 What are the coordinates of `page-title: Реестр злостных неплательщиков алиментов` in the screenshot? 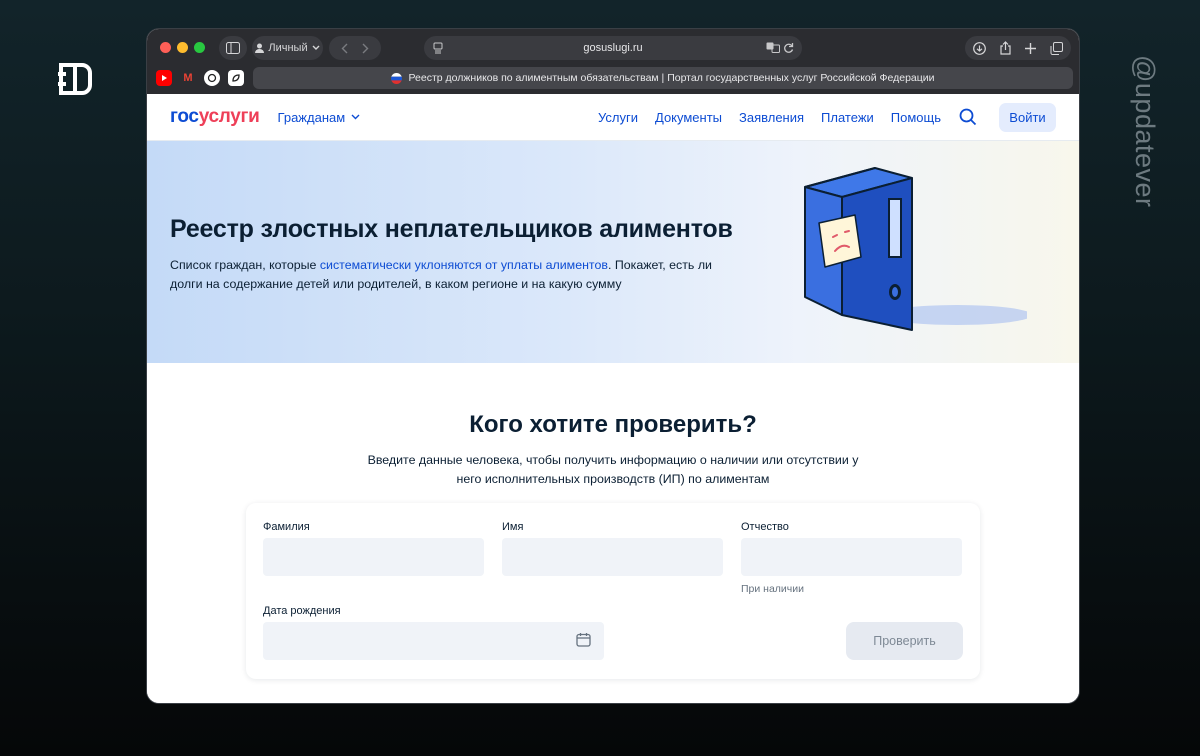 It's located at (451, 229).